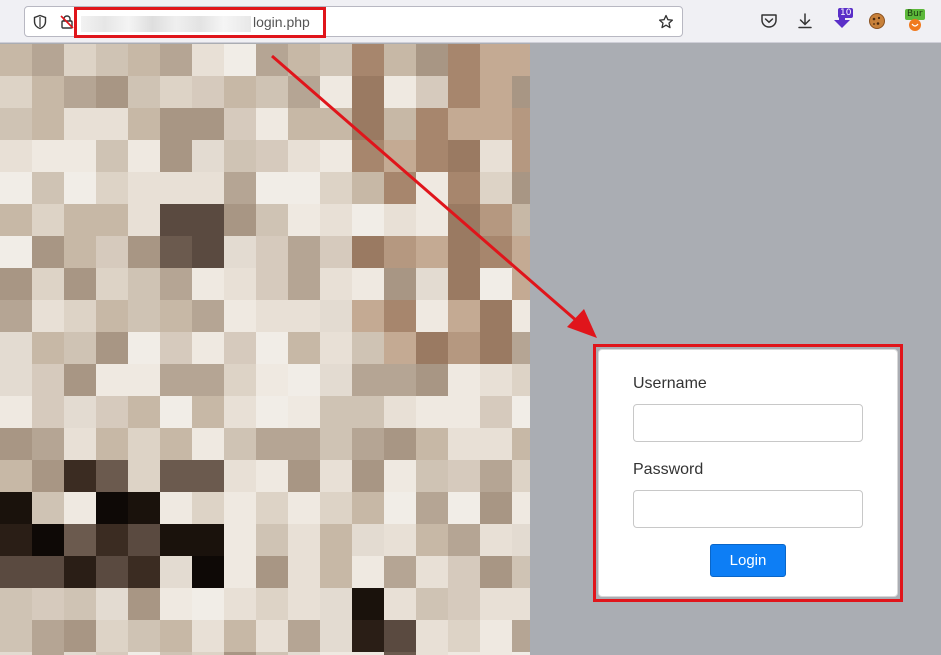  Describe the element at coordinates (666, 22) in the screenshot. I see `bookmark-star-icon` at that location.